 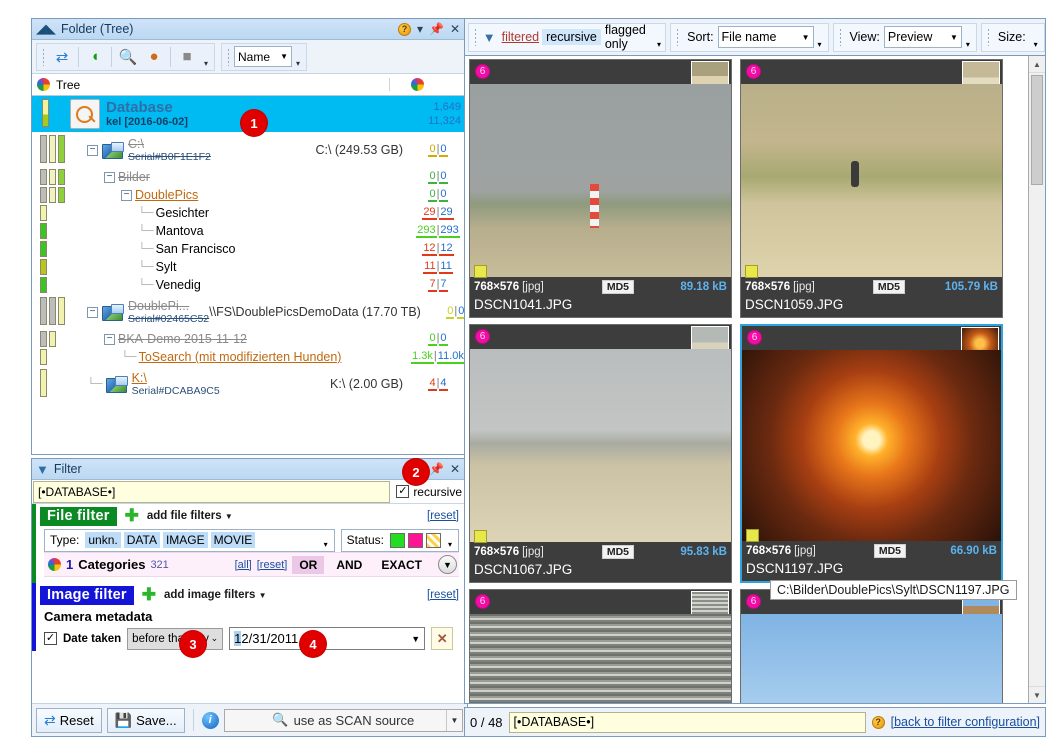 I want to click on date-taken-checkbox: ✓, so click(x=50, y=638).